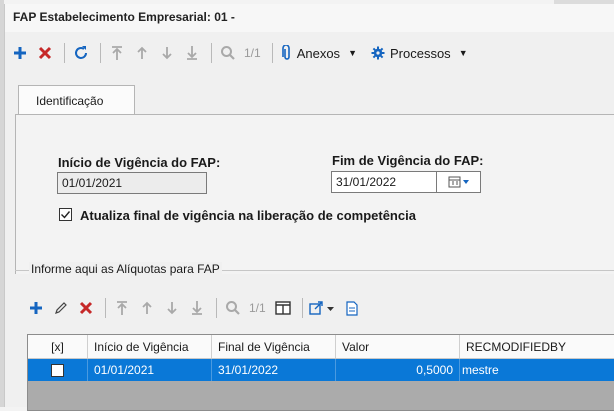  Describe the element at coordinates (323, 308) in the screenshot. I see `export-icon` at that location.